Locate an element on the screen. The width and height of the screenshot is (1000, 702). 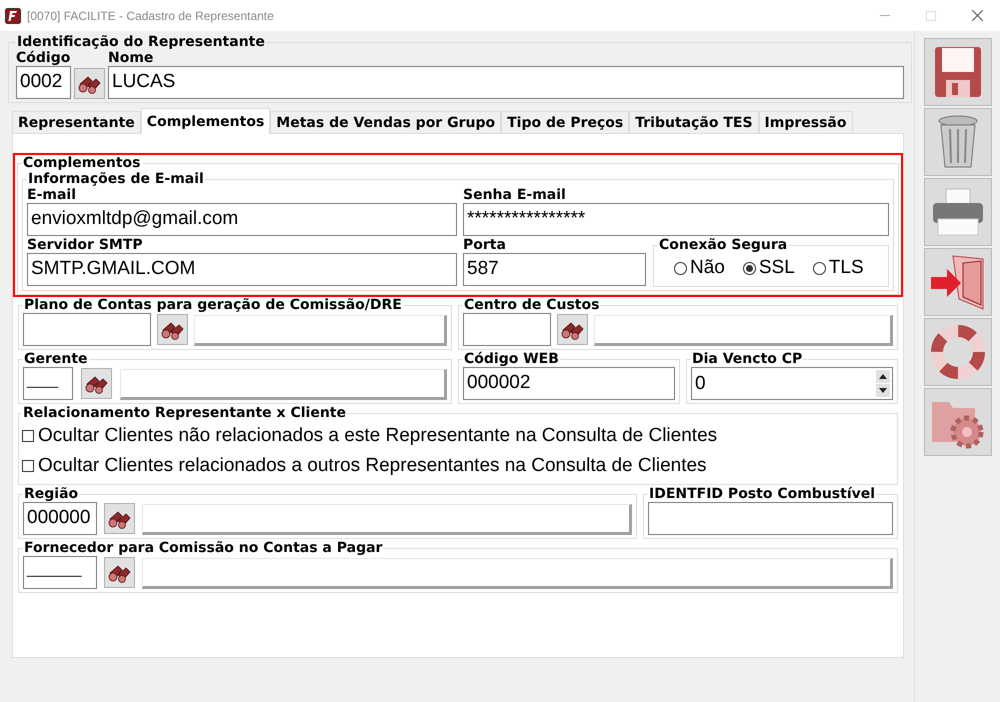
group-title: Gerente is located at coordinates (56, 359).